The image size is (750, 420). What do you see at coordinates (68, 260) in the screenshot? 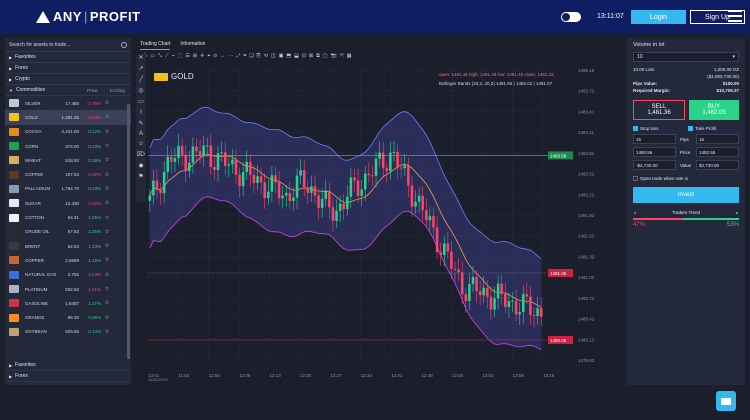
I see `asset-row: COPPER 2.6669 1.16% ☆` at bounding box center [68, 260].